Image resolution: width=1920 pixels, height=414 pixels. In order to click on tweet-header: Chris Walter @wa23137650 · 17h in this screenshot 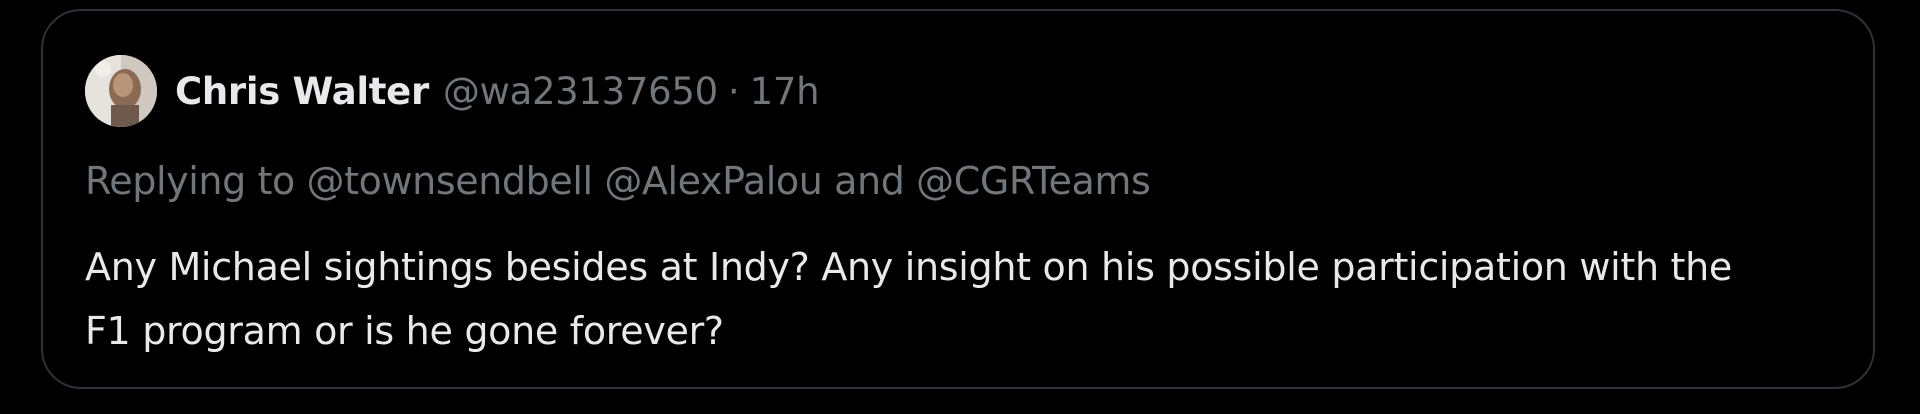, I will do `click(452, 91)`.